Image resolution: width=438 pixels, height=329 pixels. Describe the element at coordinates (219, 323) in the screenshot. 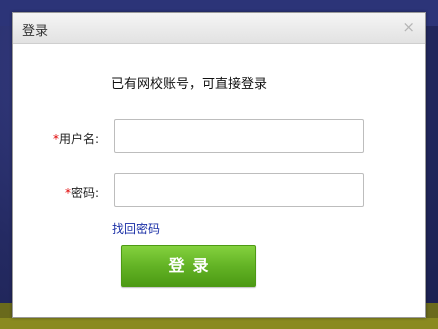

I see `background-band` at that location.